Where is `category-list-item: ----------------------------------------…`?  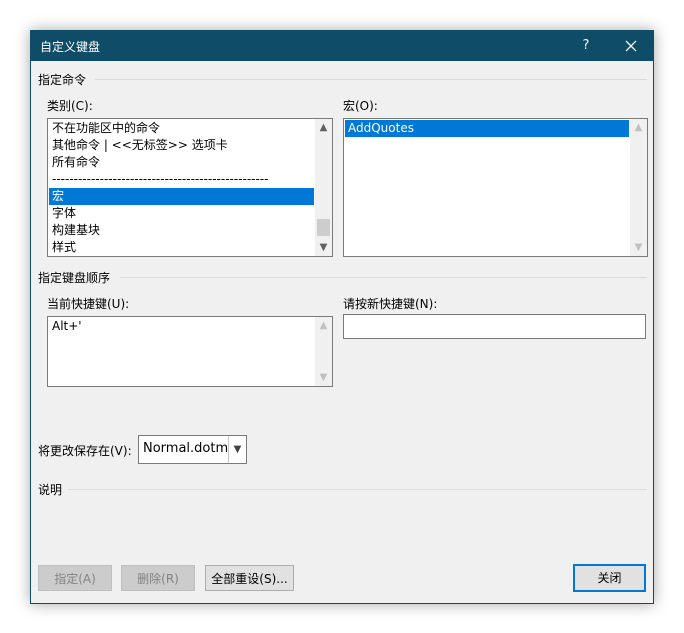 category-list-item: ----------------------------------------… is located at coordinates (181, 179).